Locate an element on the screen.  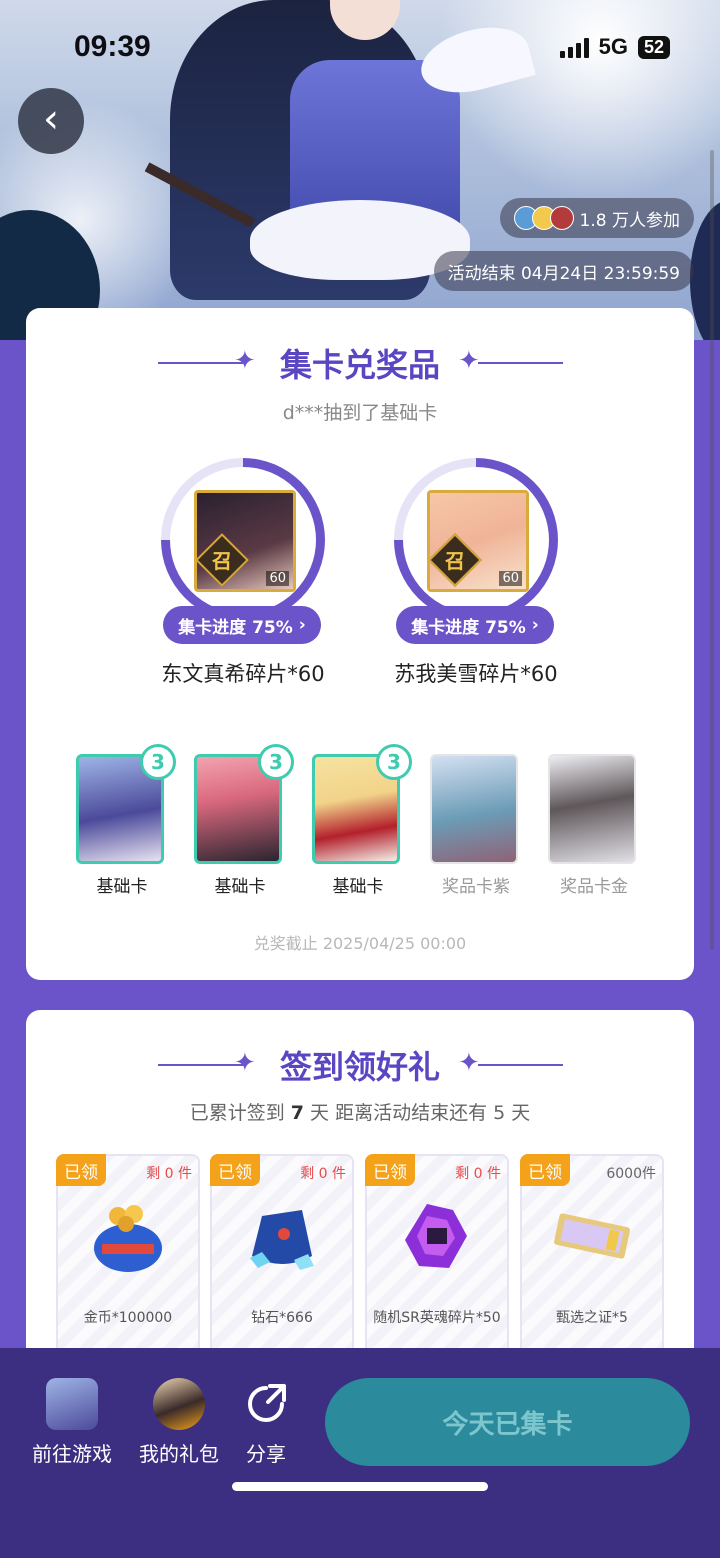
gift-item: 已领 剩 0 件 随机SR英魂碎片*50 is located at coordinates (437, 1261).